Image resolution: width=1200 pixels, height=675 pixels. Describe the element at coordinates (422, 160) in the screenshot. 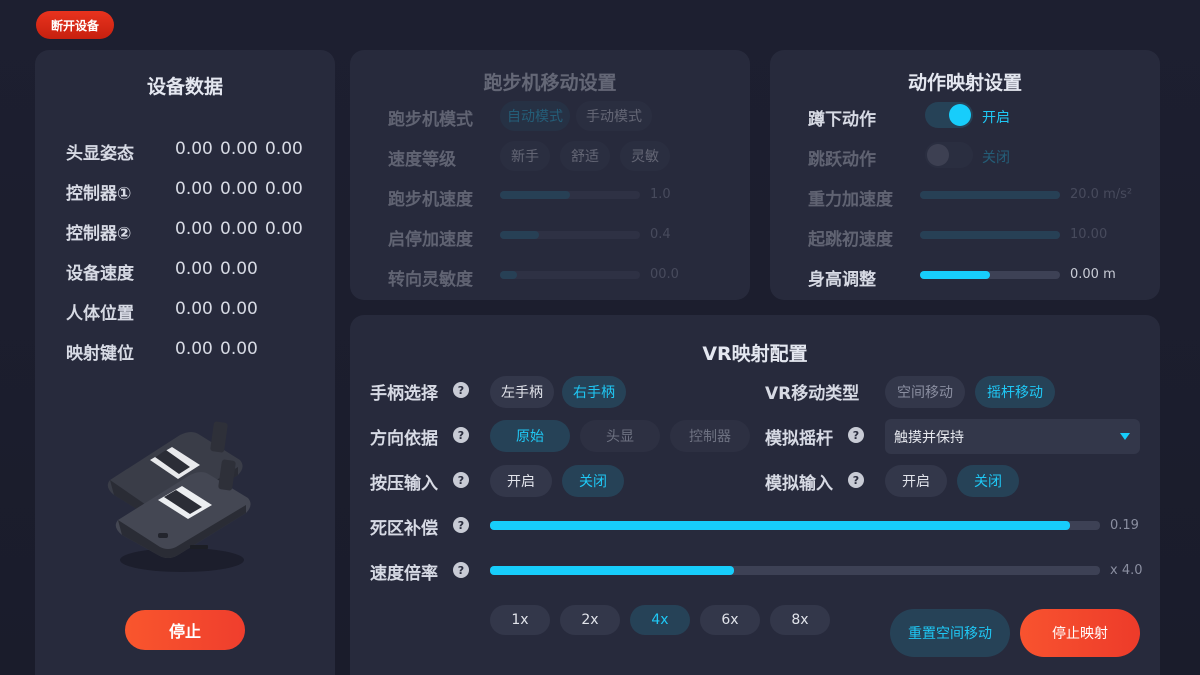

I see `speed-level-label: 速度等级` at that location.